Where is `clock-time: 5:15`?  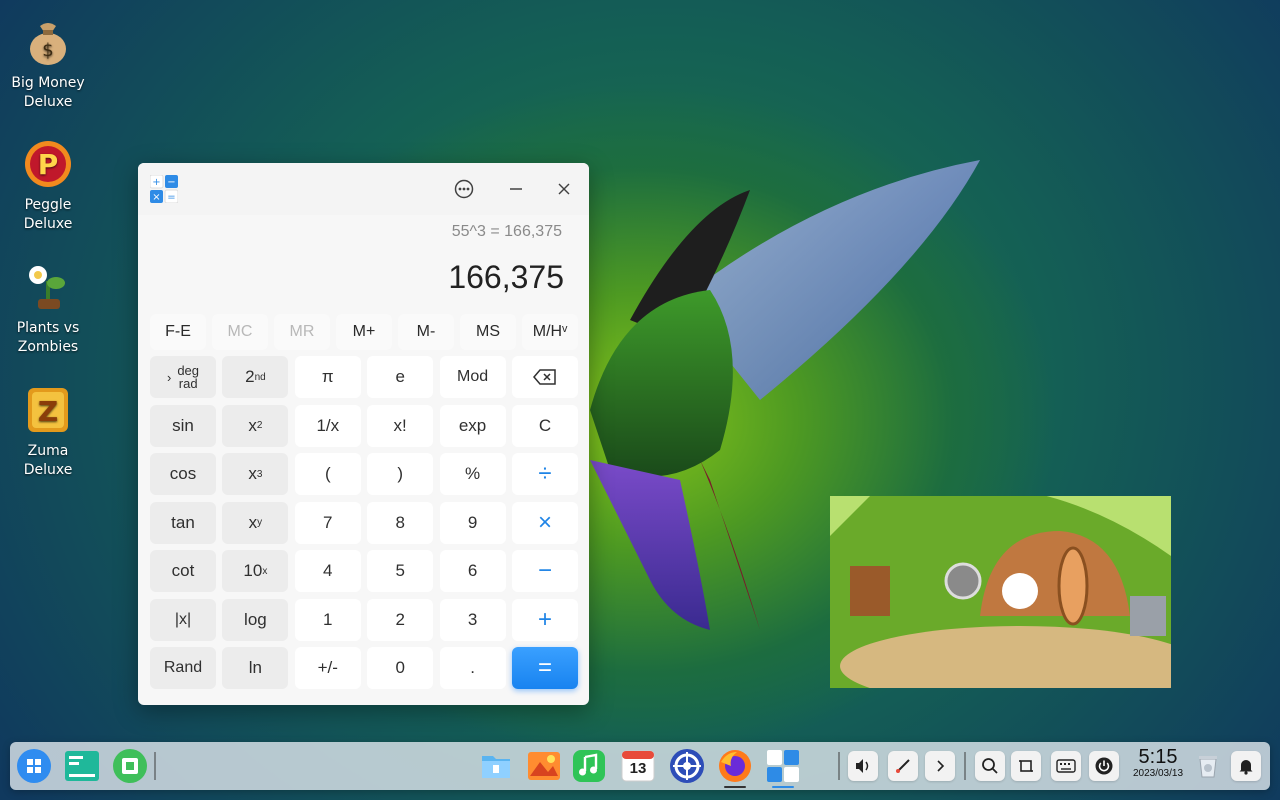
clock-time: 5:15 is located at coordinates (1158, 757).